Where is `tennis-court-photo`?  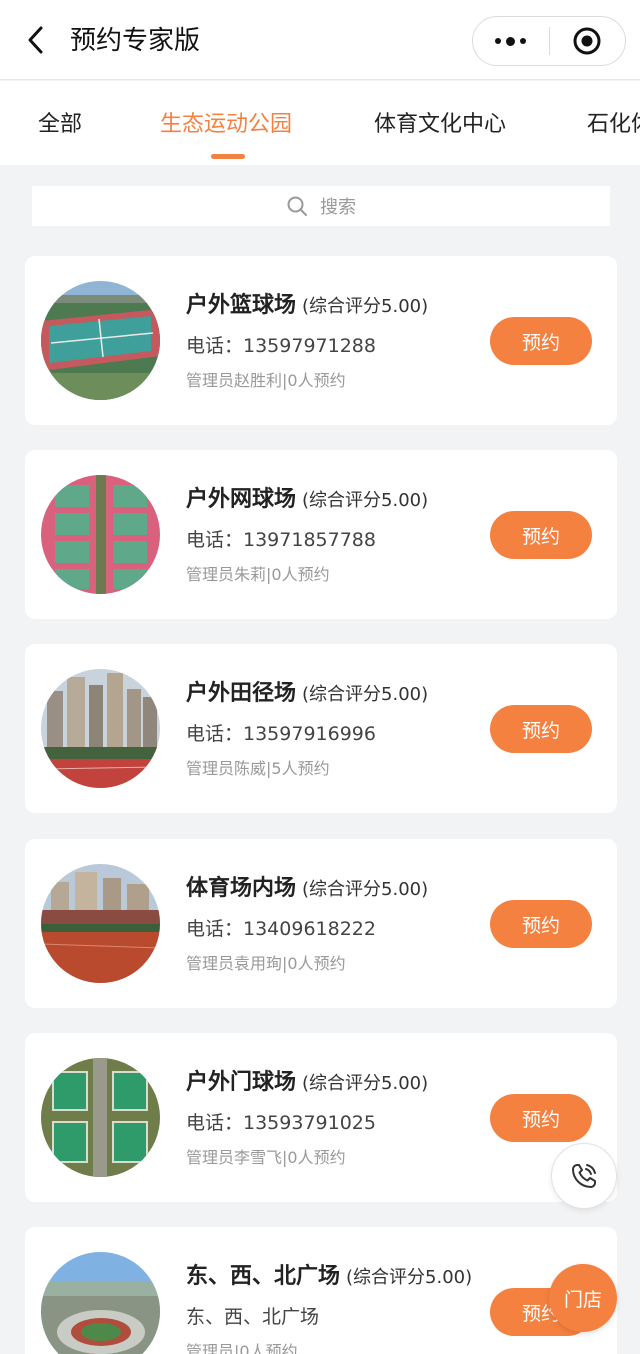 tennis-court-photo is located at coordinates (100, 534).